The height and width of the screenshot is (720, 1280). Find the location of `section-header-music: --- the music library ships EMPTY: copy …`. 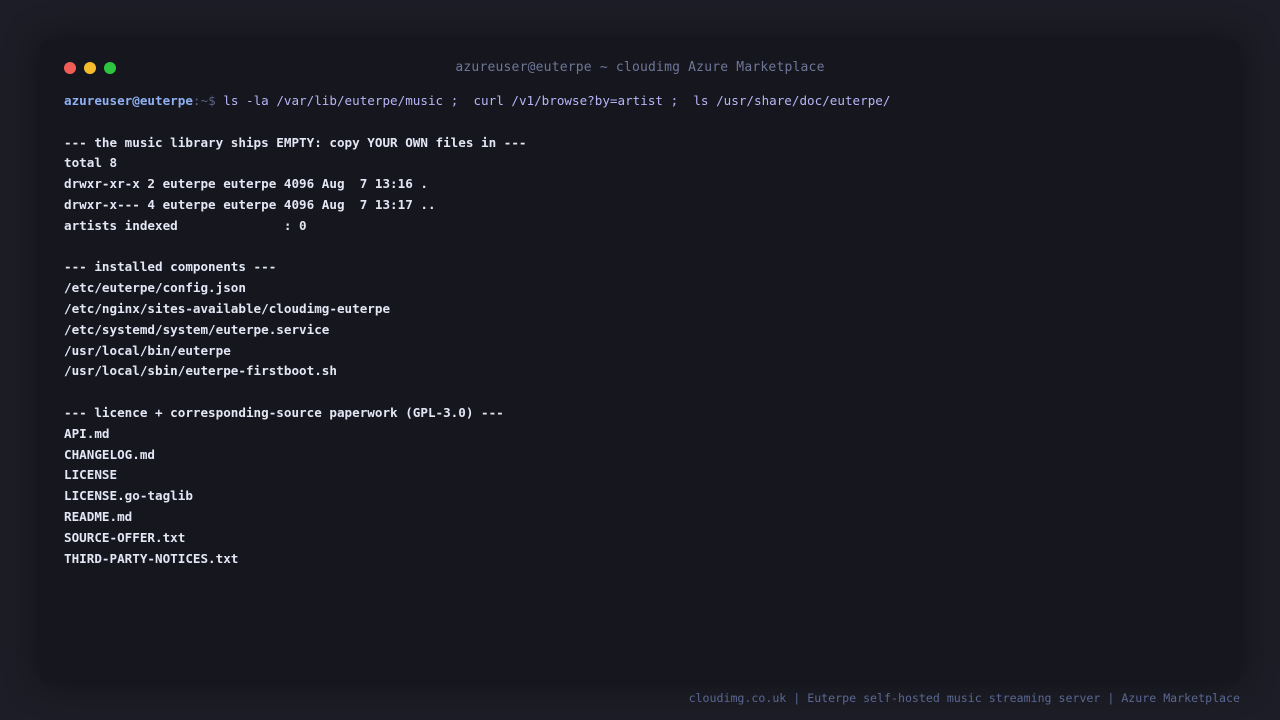

section-header-music: --- the music library ships EMPTY: copy … is located at coordinates (295, 142).